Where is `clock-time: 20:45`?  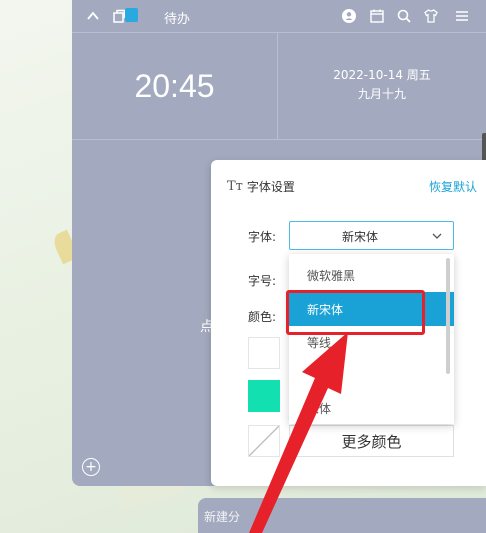 clock-time: 20:45 is located at coordinates (174, 85).